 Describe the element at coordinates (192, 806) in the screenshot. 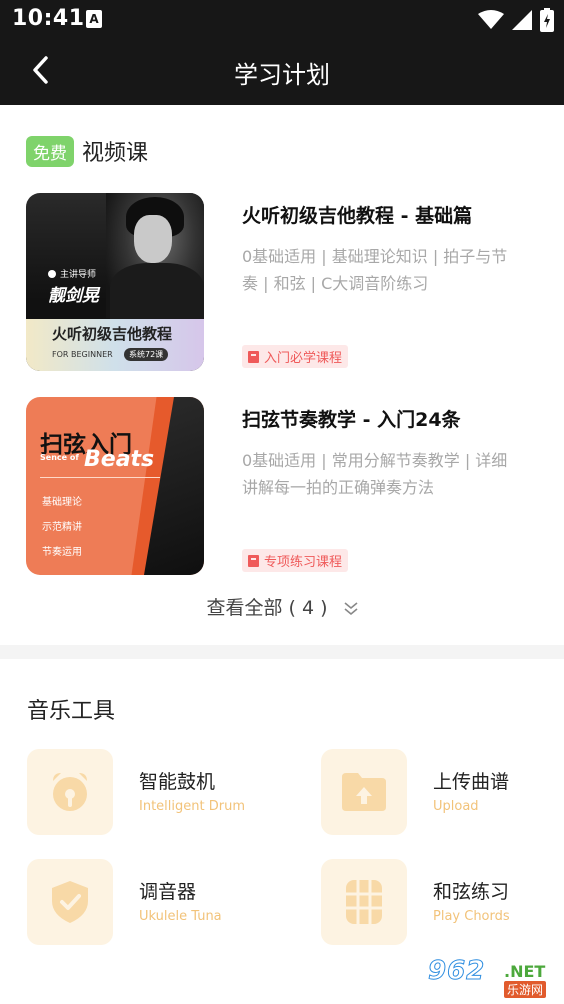

I see `tool-english-name: Intelligent Drum` at that location.